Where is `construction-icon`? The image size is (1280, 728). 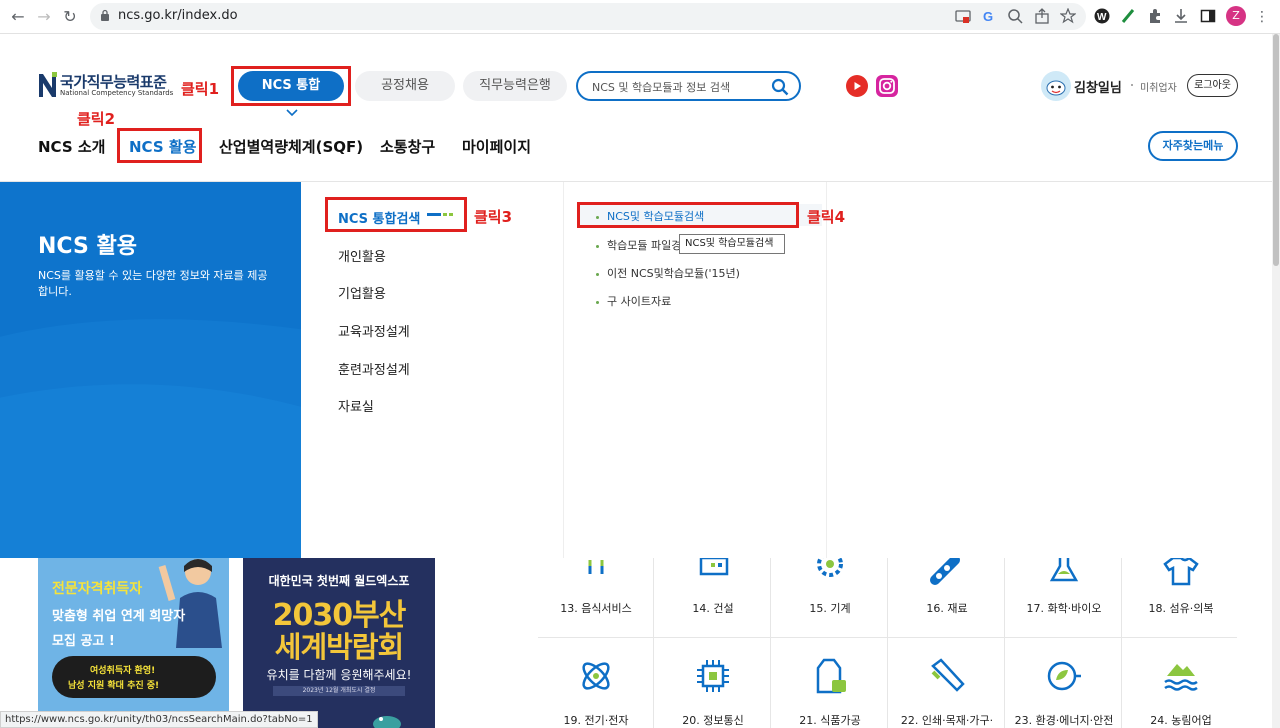 construction-icon is located at coordinates (714, 567).